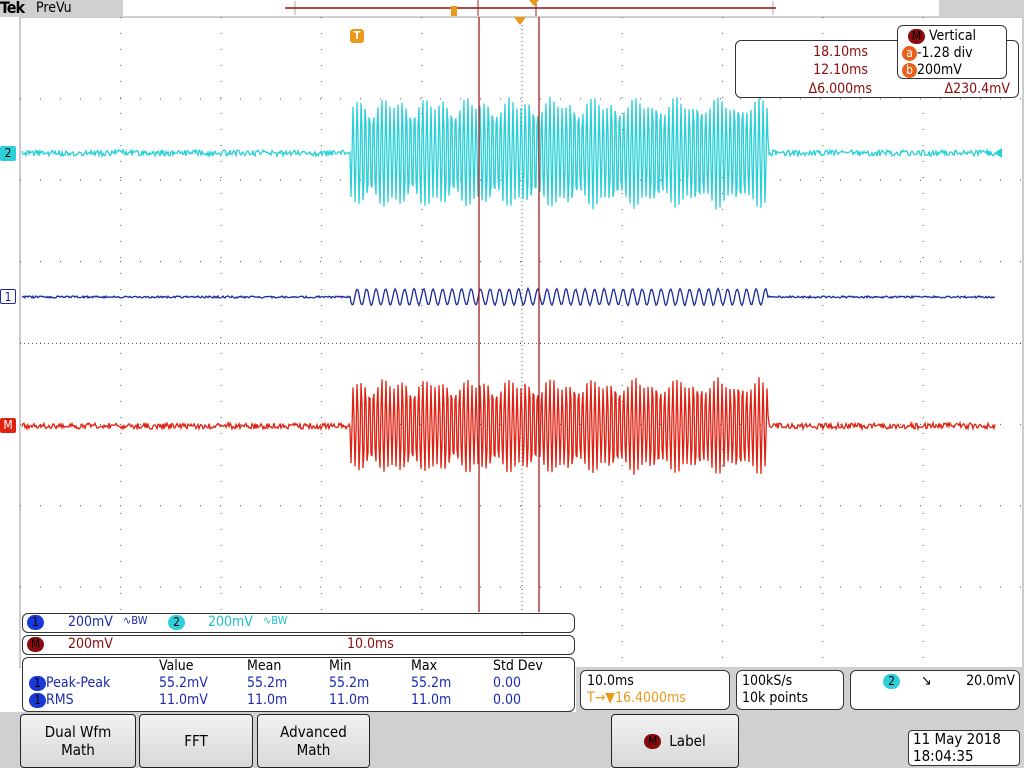 The height and width of the screenshot is (768, 1024). What do you see at coordinates (977, 89) in the screenshot?
I see `cursor-delta-voltage: Δ230.4mV` at bounding box center [977, 89].